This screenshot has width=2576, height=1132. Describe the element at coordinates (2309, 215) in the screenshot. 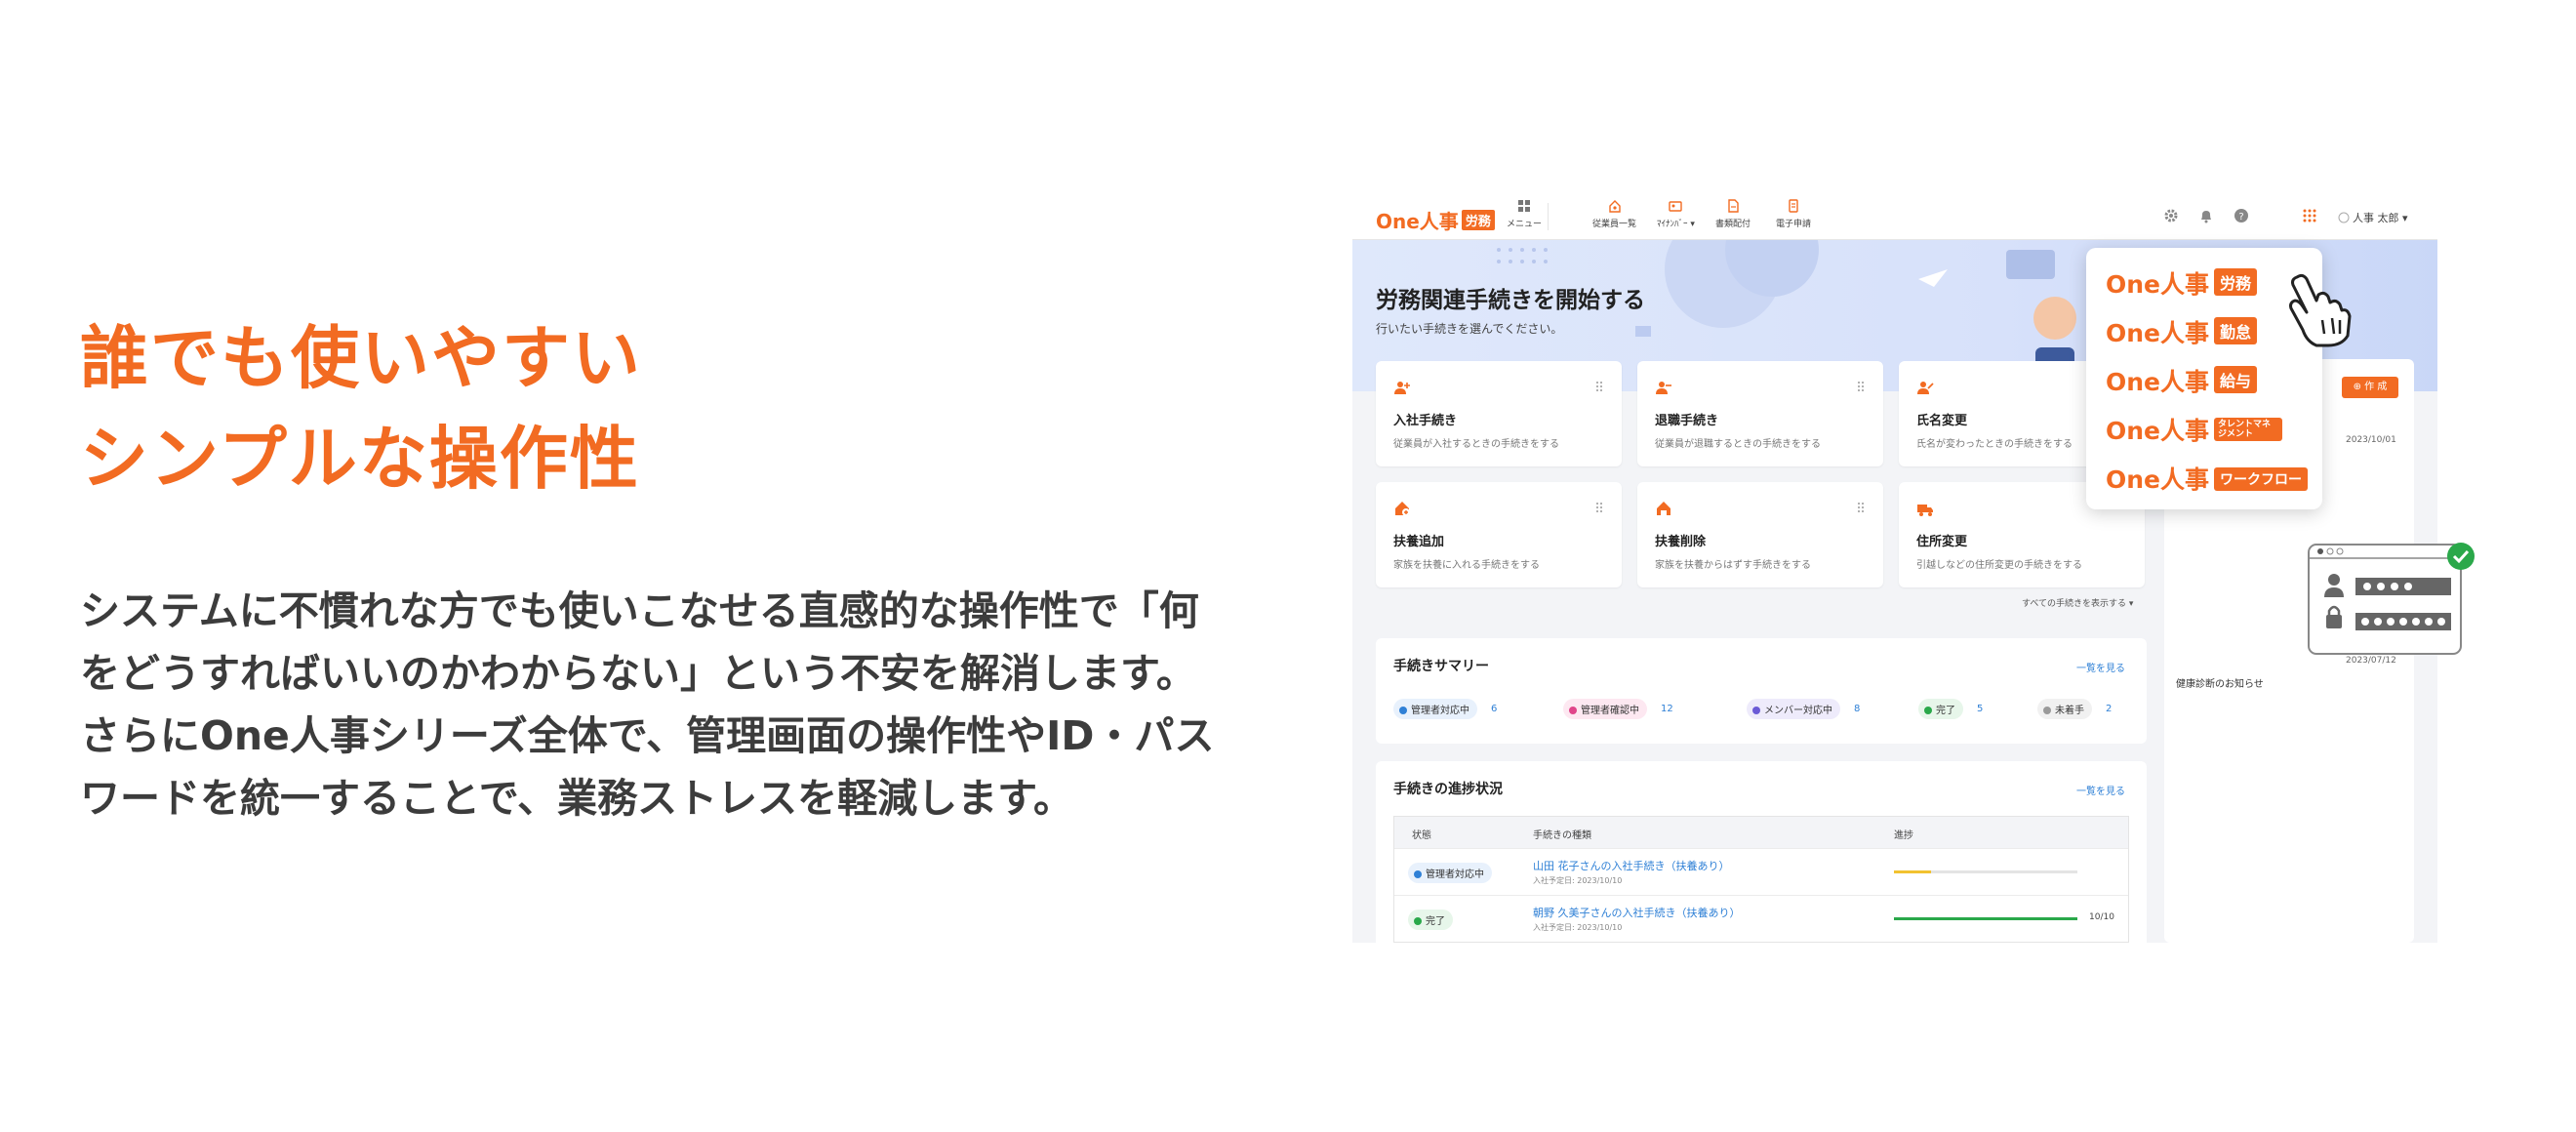

I see `apps-grid-icon` at that location.